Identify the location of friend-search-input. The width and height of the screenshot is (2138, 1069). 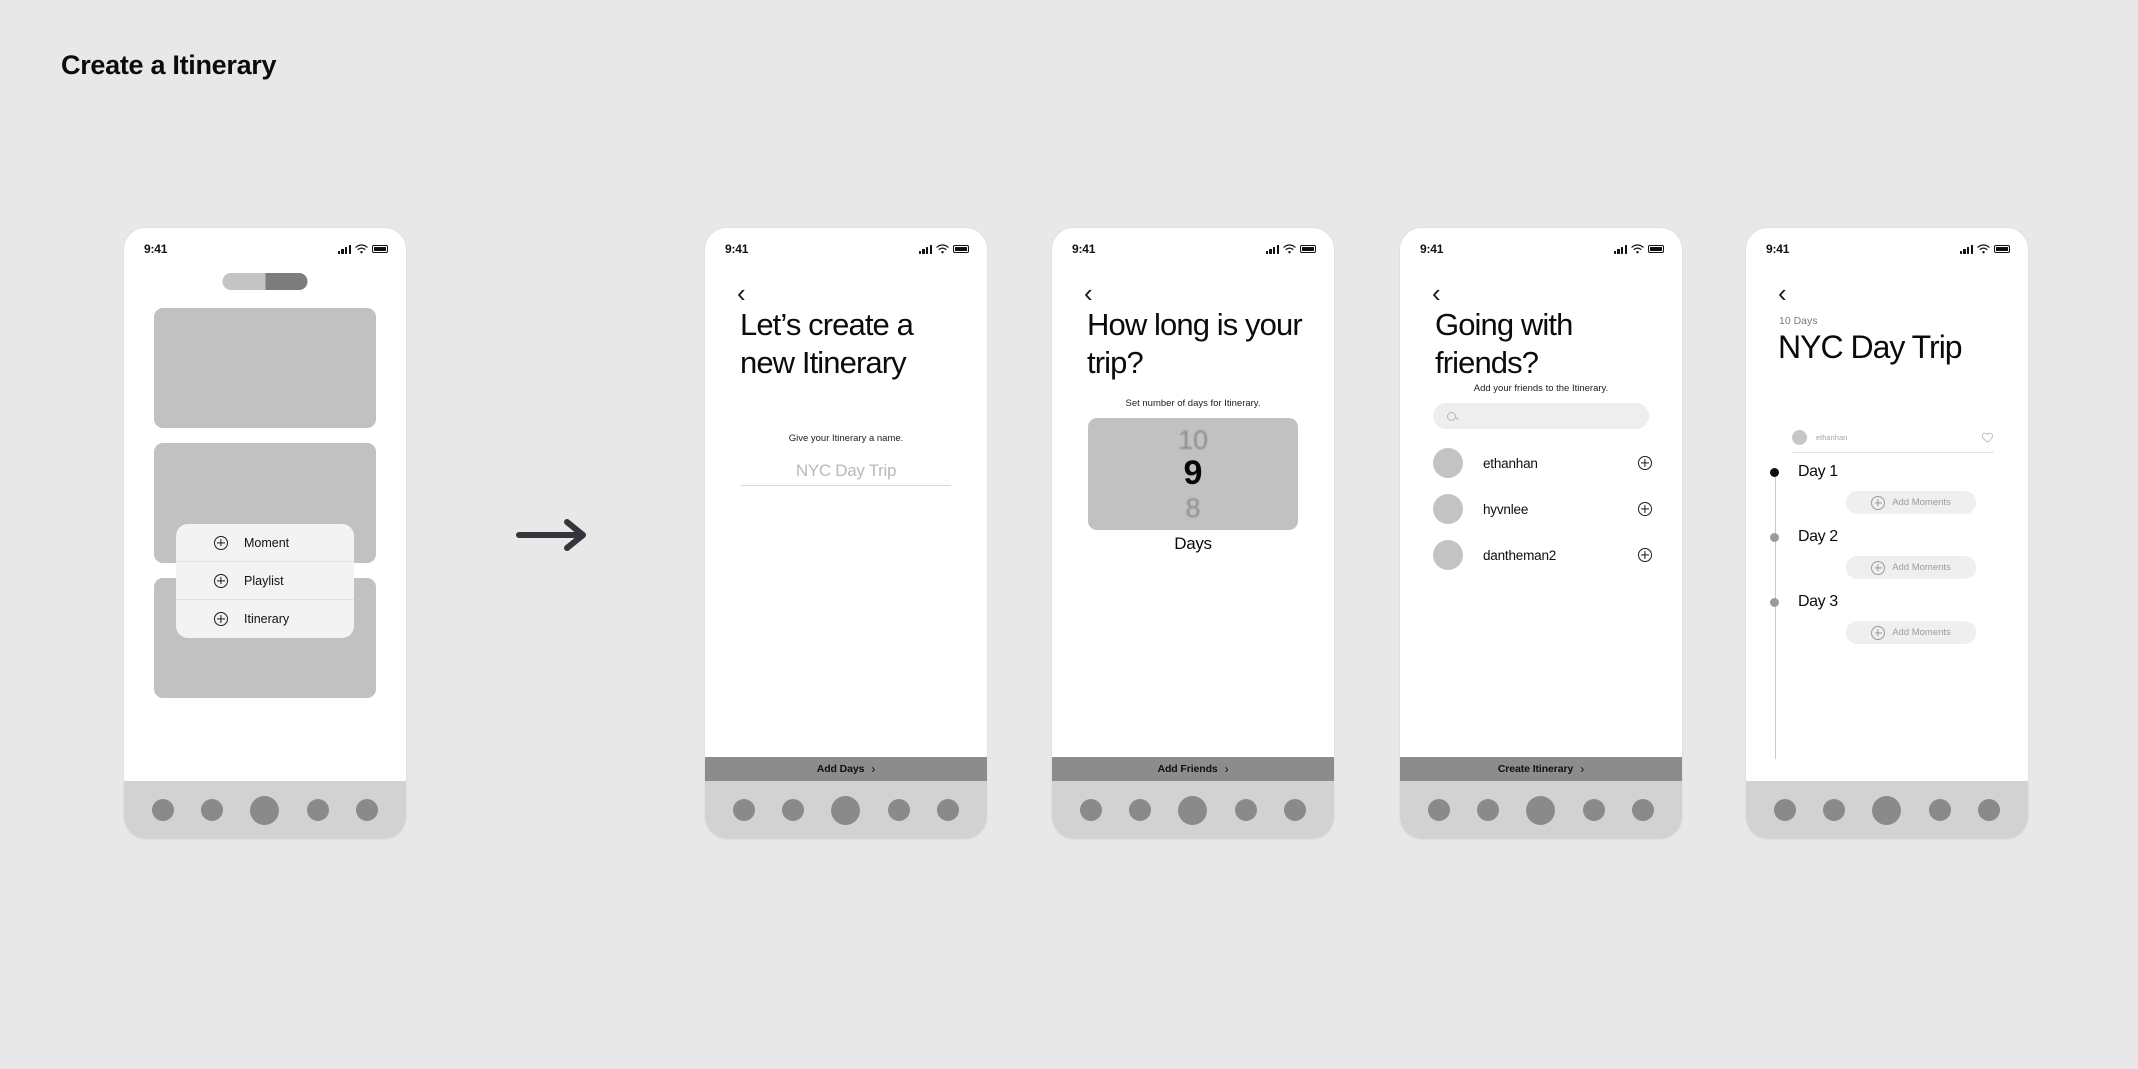
(1541, 416).